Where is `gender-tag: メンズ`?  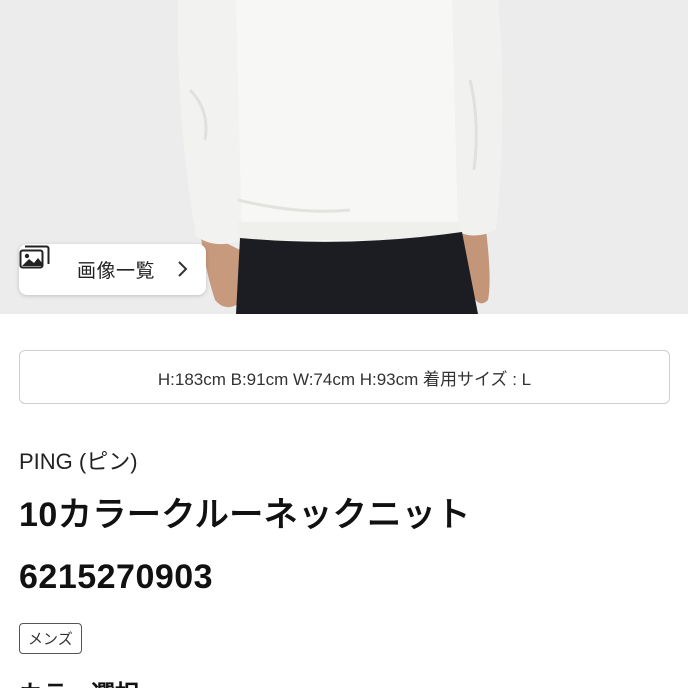 gender-tag: メンズ is located at coordinates (50, 638).